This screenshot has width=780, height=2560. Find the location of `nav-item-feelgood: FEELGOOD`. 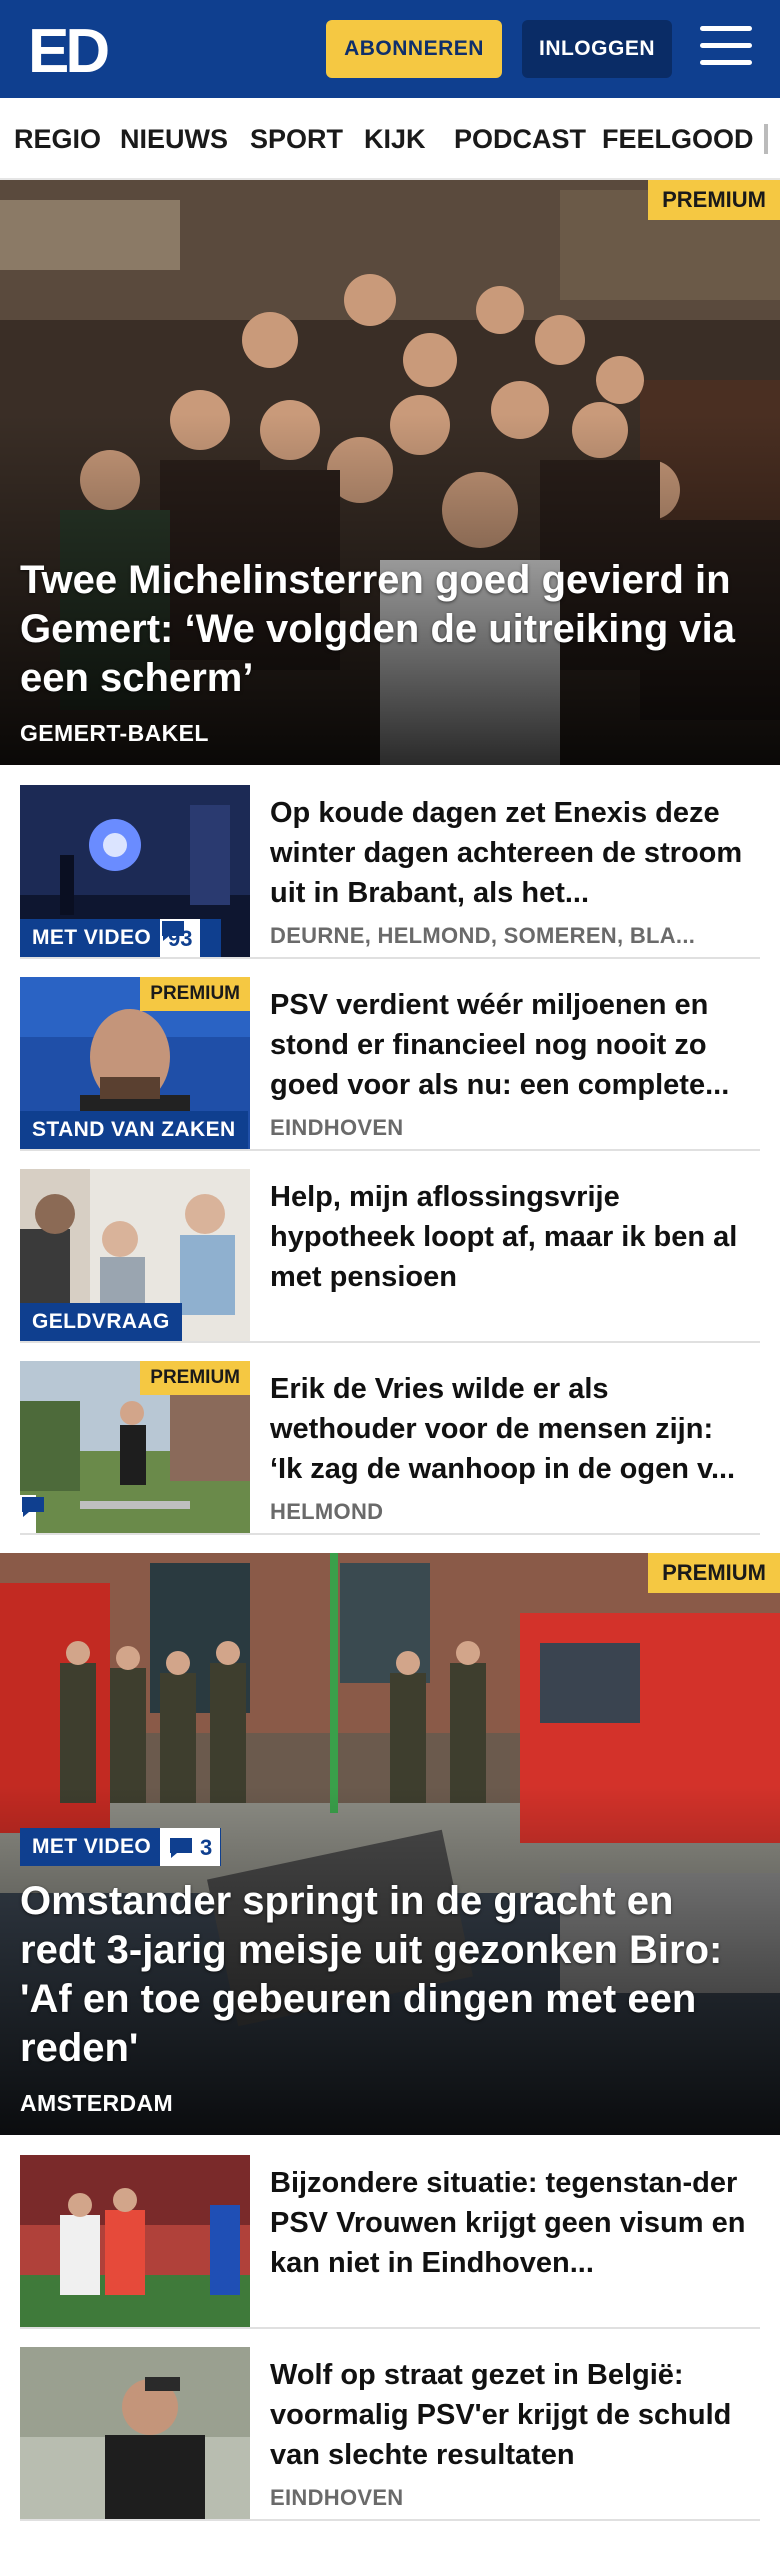

nav-item-feelgood: FEELGOOD is located at coordinates (678, 138).